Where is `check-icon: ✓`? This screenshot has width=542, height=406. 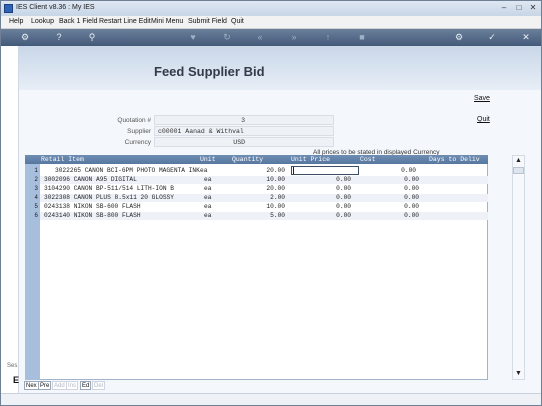 check-icon: ✓ is located at coordinates (492, 37).